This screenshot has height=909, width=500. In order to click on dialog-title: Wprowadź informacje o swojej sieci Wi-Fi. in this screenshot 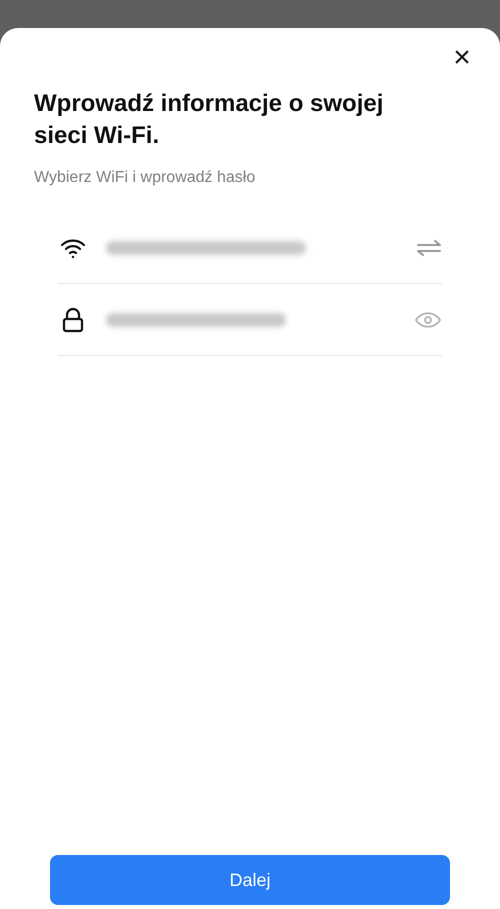, I will do `click(209, 120)`.